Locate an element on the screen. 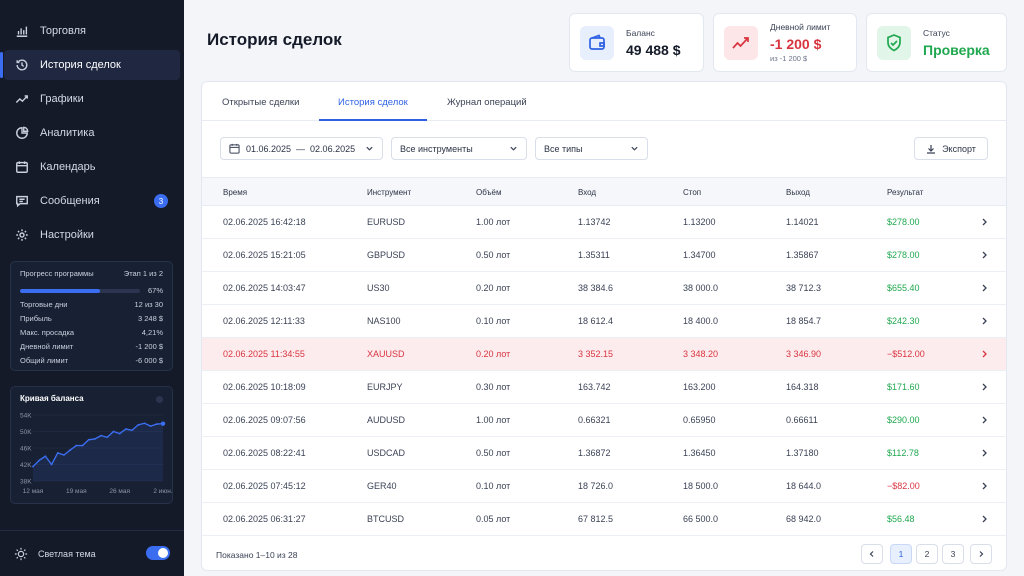  instrument-select-value: Все инструменты is located at coordinates (436, 148).